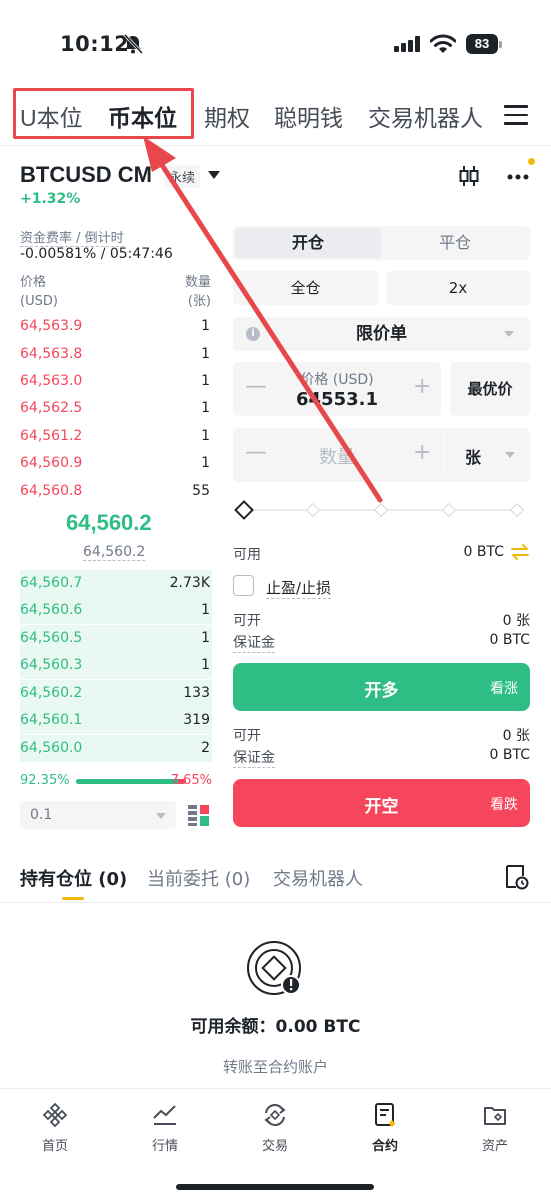  Describe the element at coordinates (95, 44) in the screenshot. I see `status-time: 10:12` at that location.